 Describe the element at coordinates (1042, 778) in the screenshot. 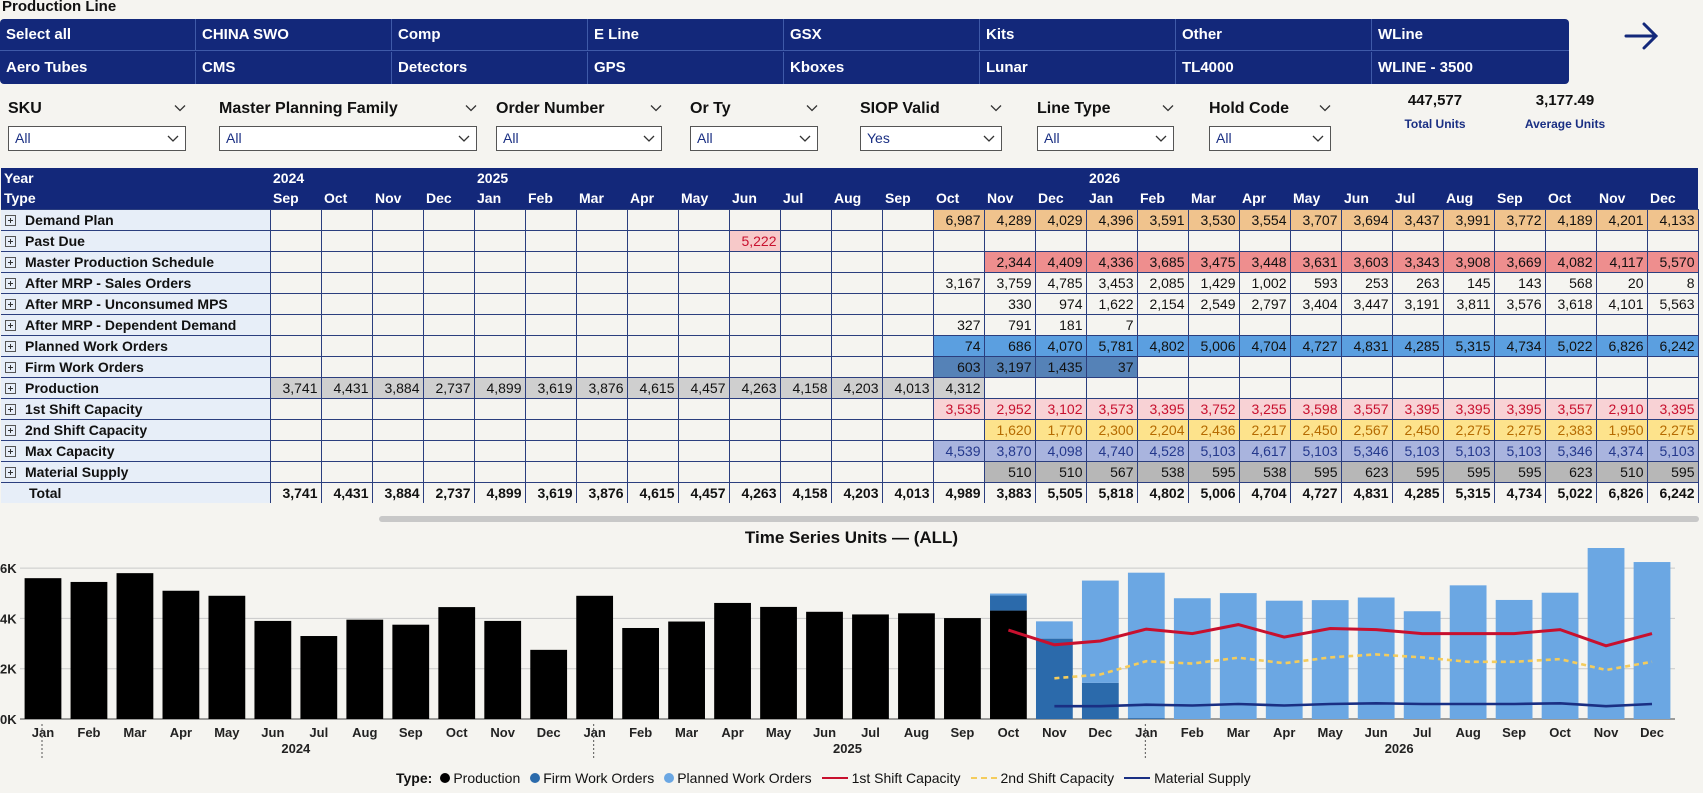

I see `legend-item: 2nd Shift Capacity` at that location.